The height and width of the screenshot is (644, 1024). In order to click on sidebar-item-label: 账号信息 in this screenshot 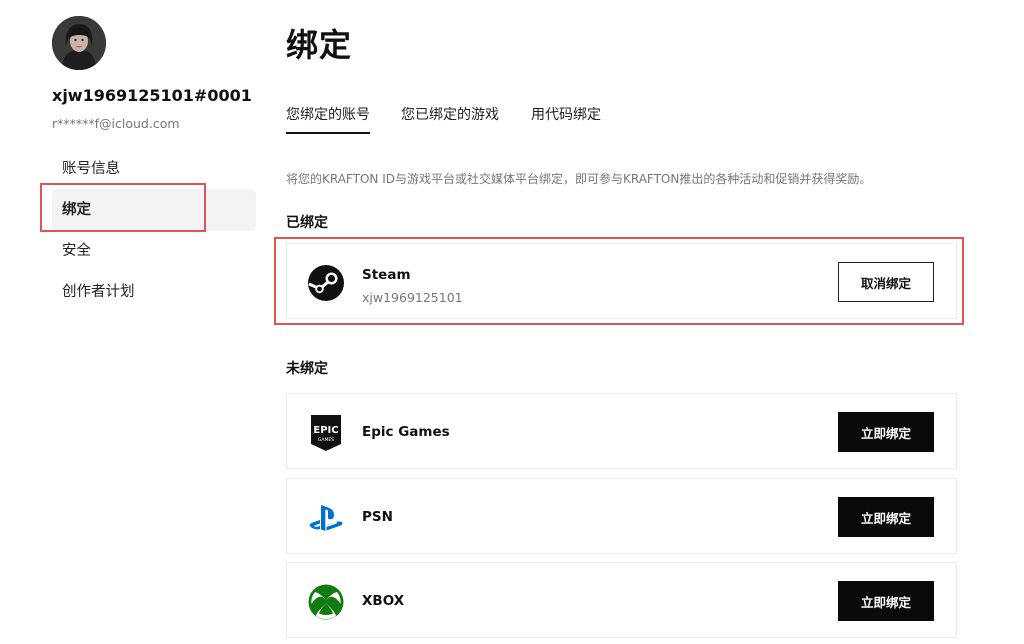, I will do `click(91, 169)`.